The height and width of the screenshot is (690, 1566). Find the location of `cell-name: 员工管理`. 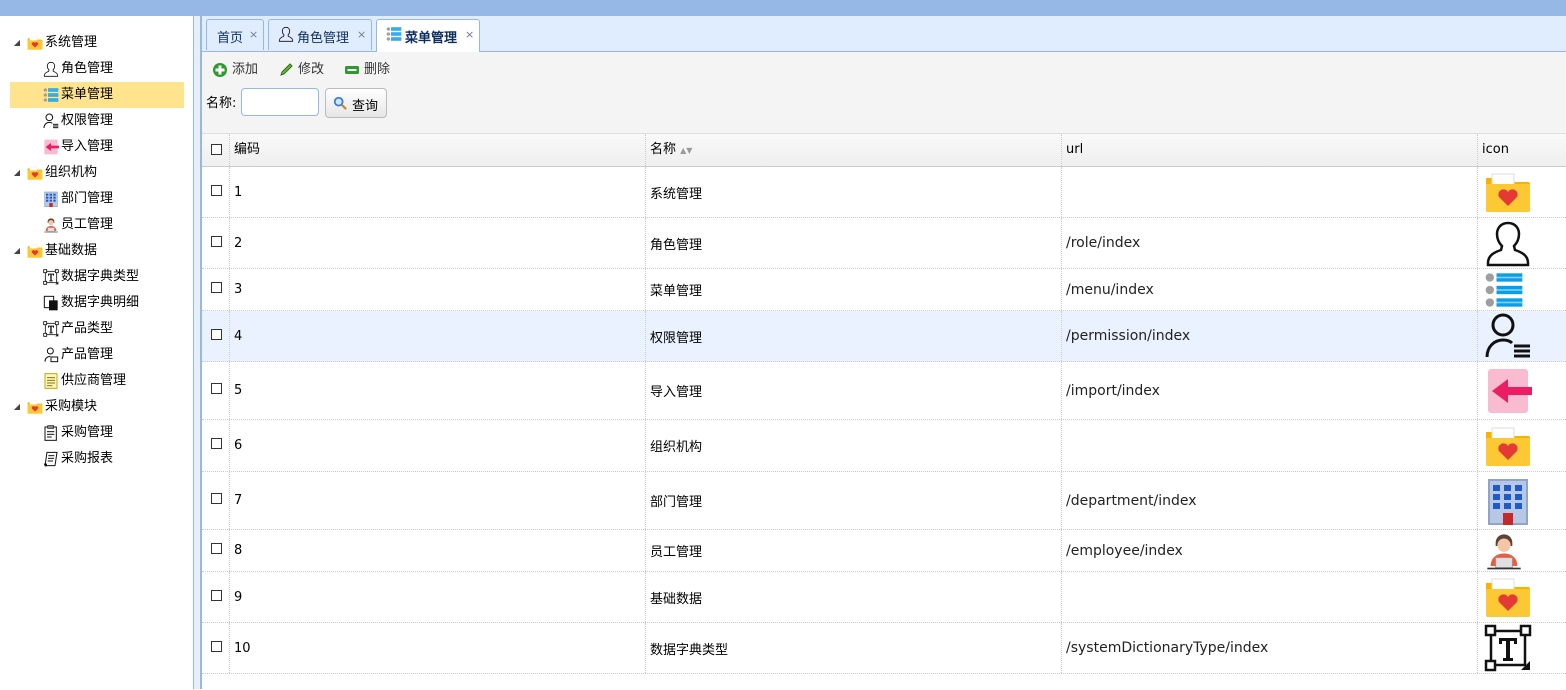

cell-name: 员工管理 is located at coordinates (854, 550).